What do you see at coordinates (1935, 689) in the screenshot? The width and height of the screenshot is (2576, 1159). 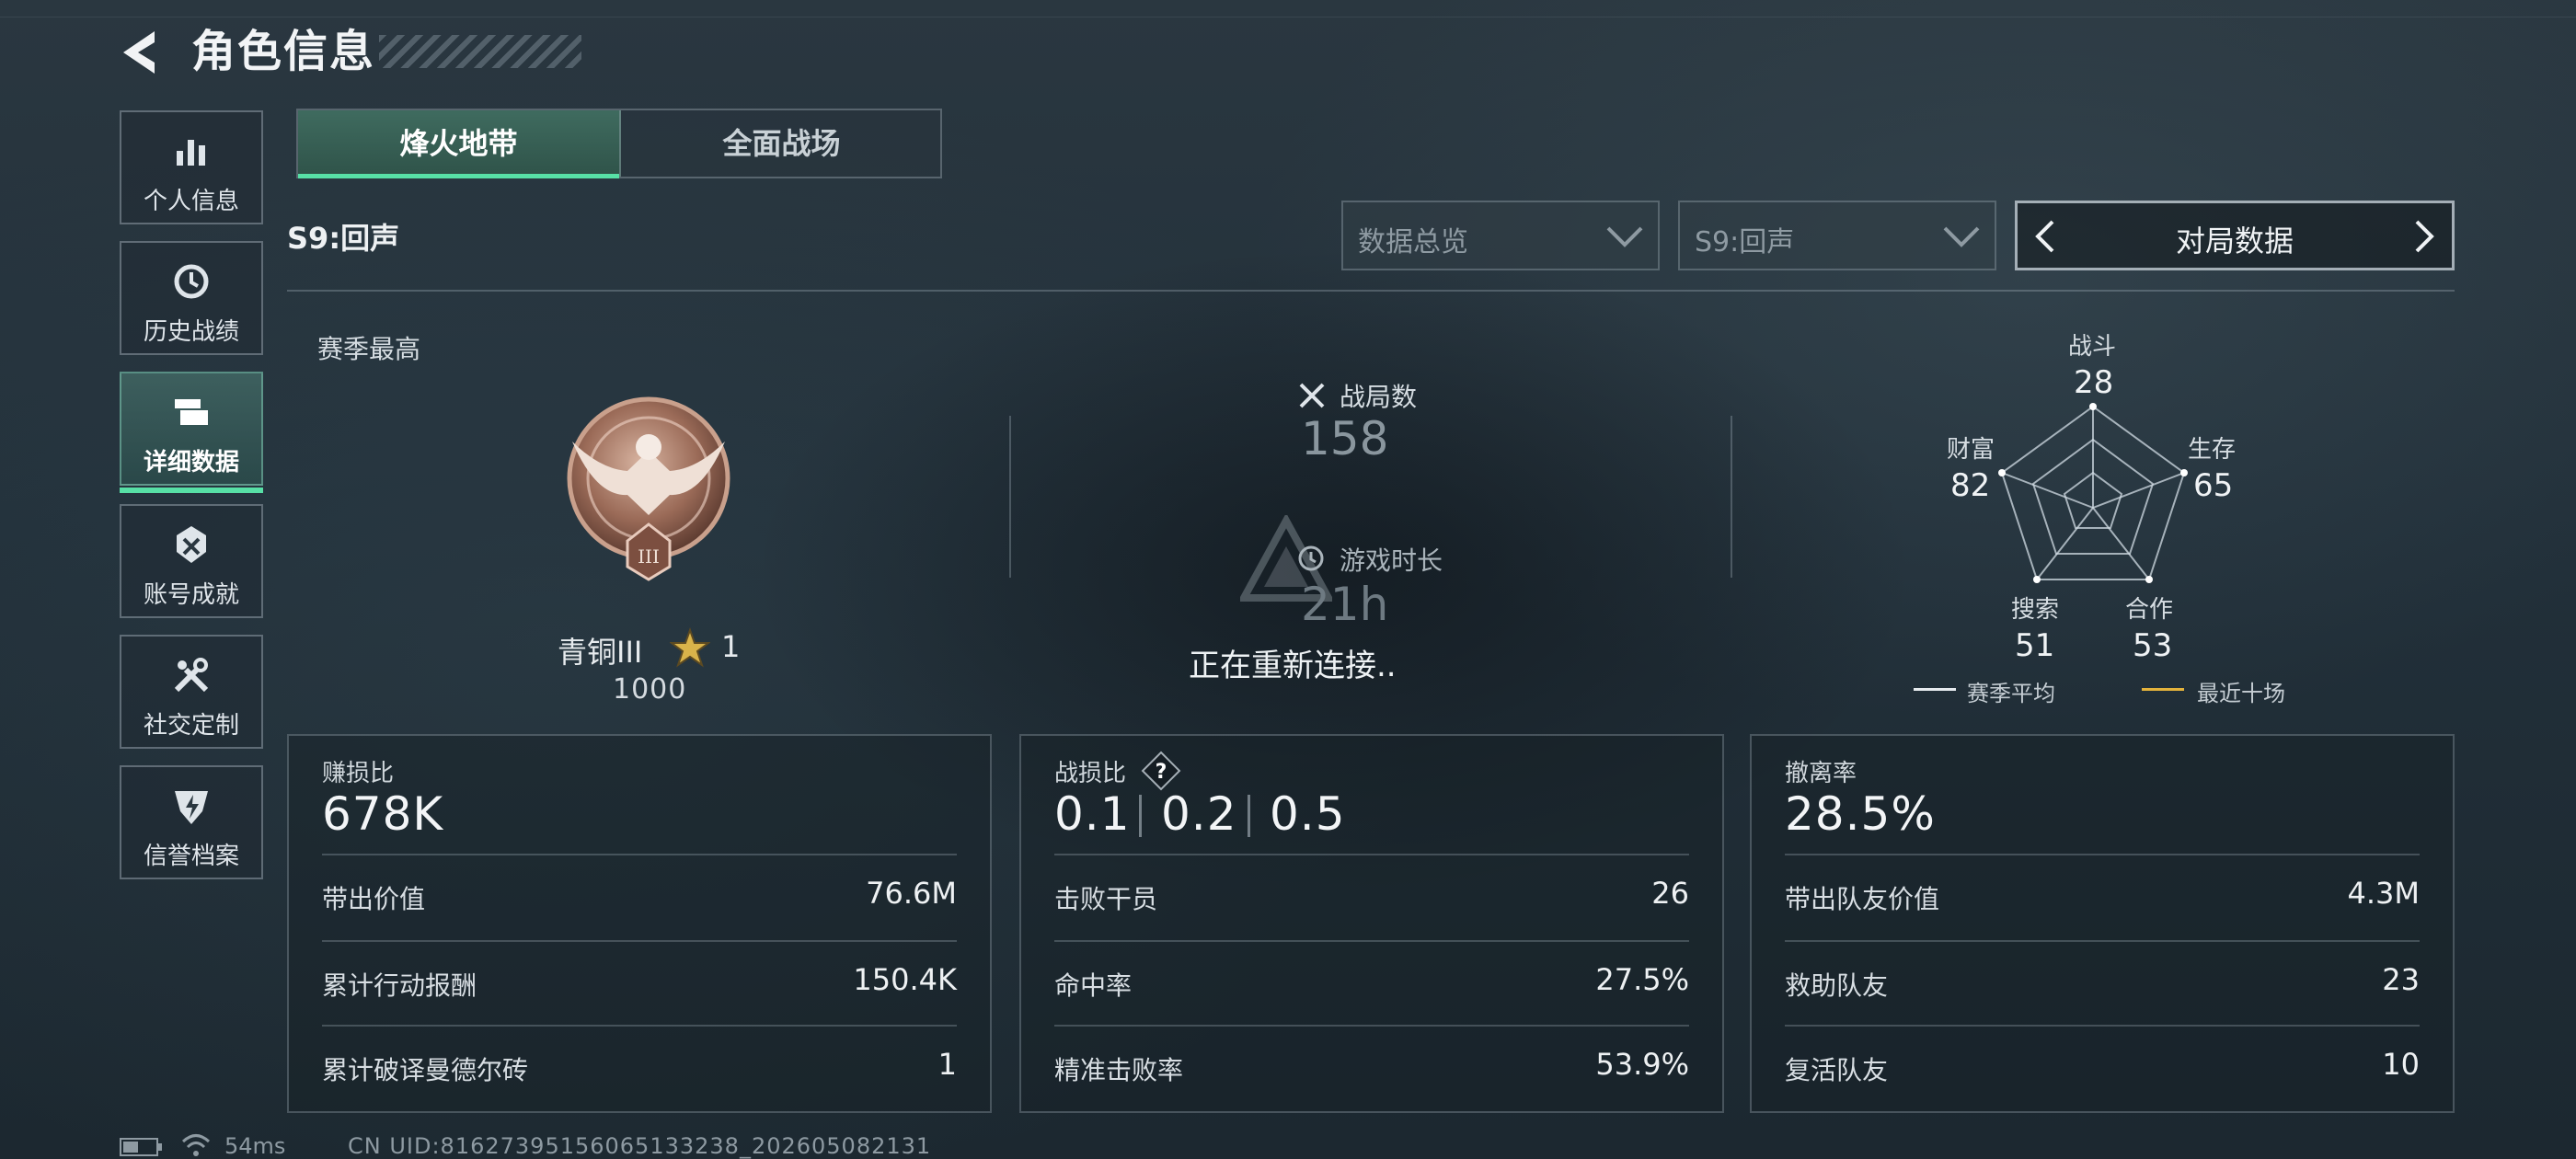 I see `legend-season-average-swatch` at bounding box center [1935, 689].